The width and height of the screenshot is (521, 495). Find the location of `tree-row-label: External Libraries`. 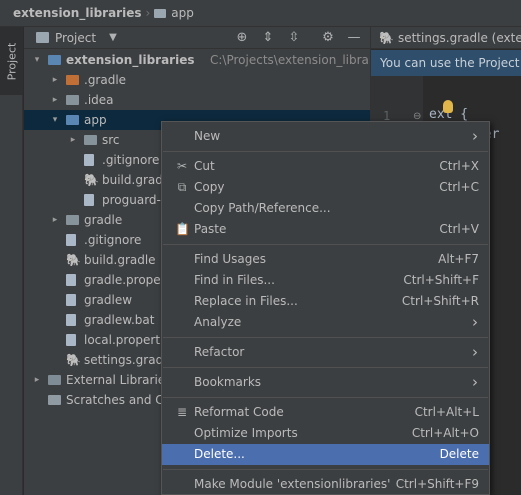

tree-row-label: External Libraries is located at coordinates (119, 380).